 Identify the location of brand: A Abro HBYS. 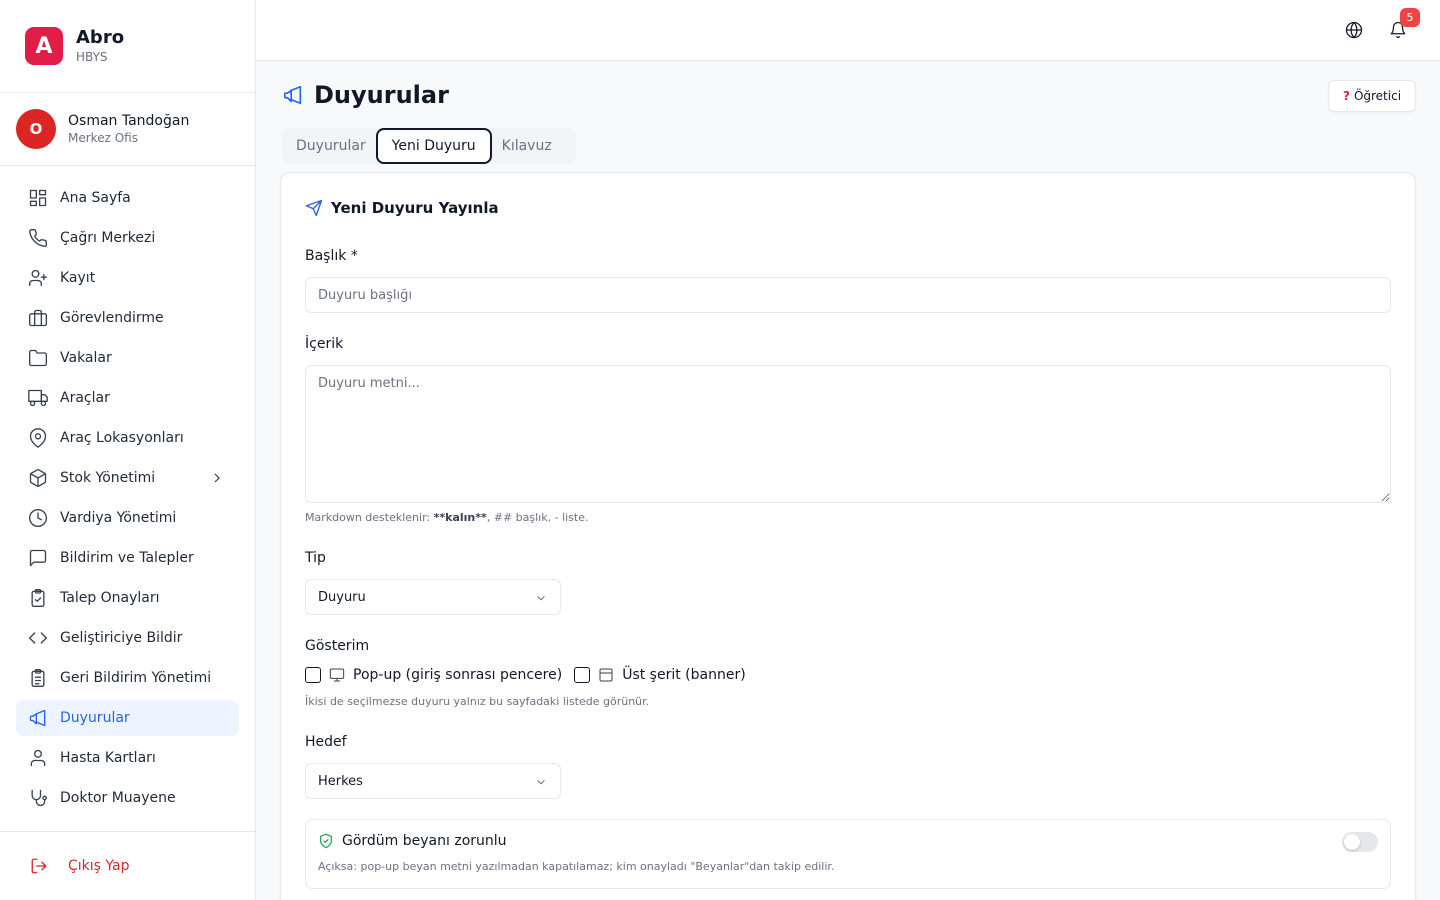
(127, 46).